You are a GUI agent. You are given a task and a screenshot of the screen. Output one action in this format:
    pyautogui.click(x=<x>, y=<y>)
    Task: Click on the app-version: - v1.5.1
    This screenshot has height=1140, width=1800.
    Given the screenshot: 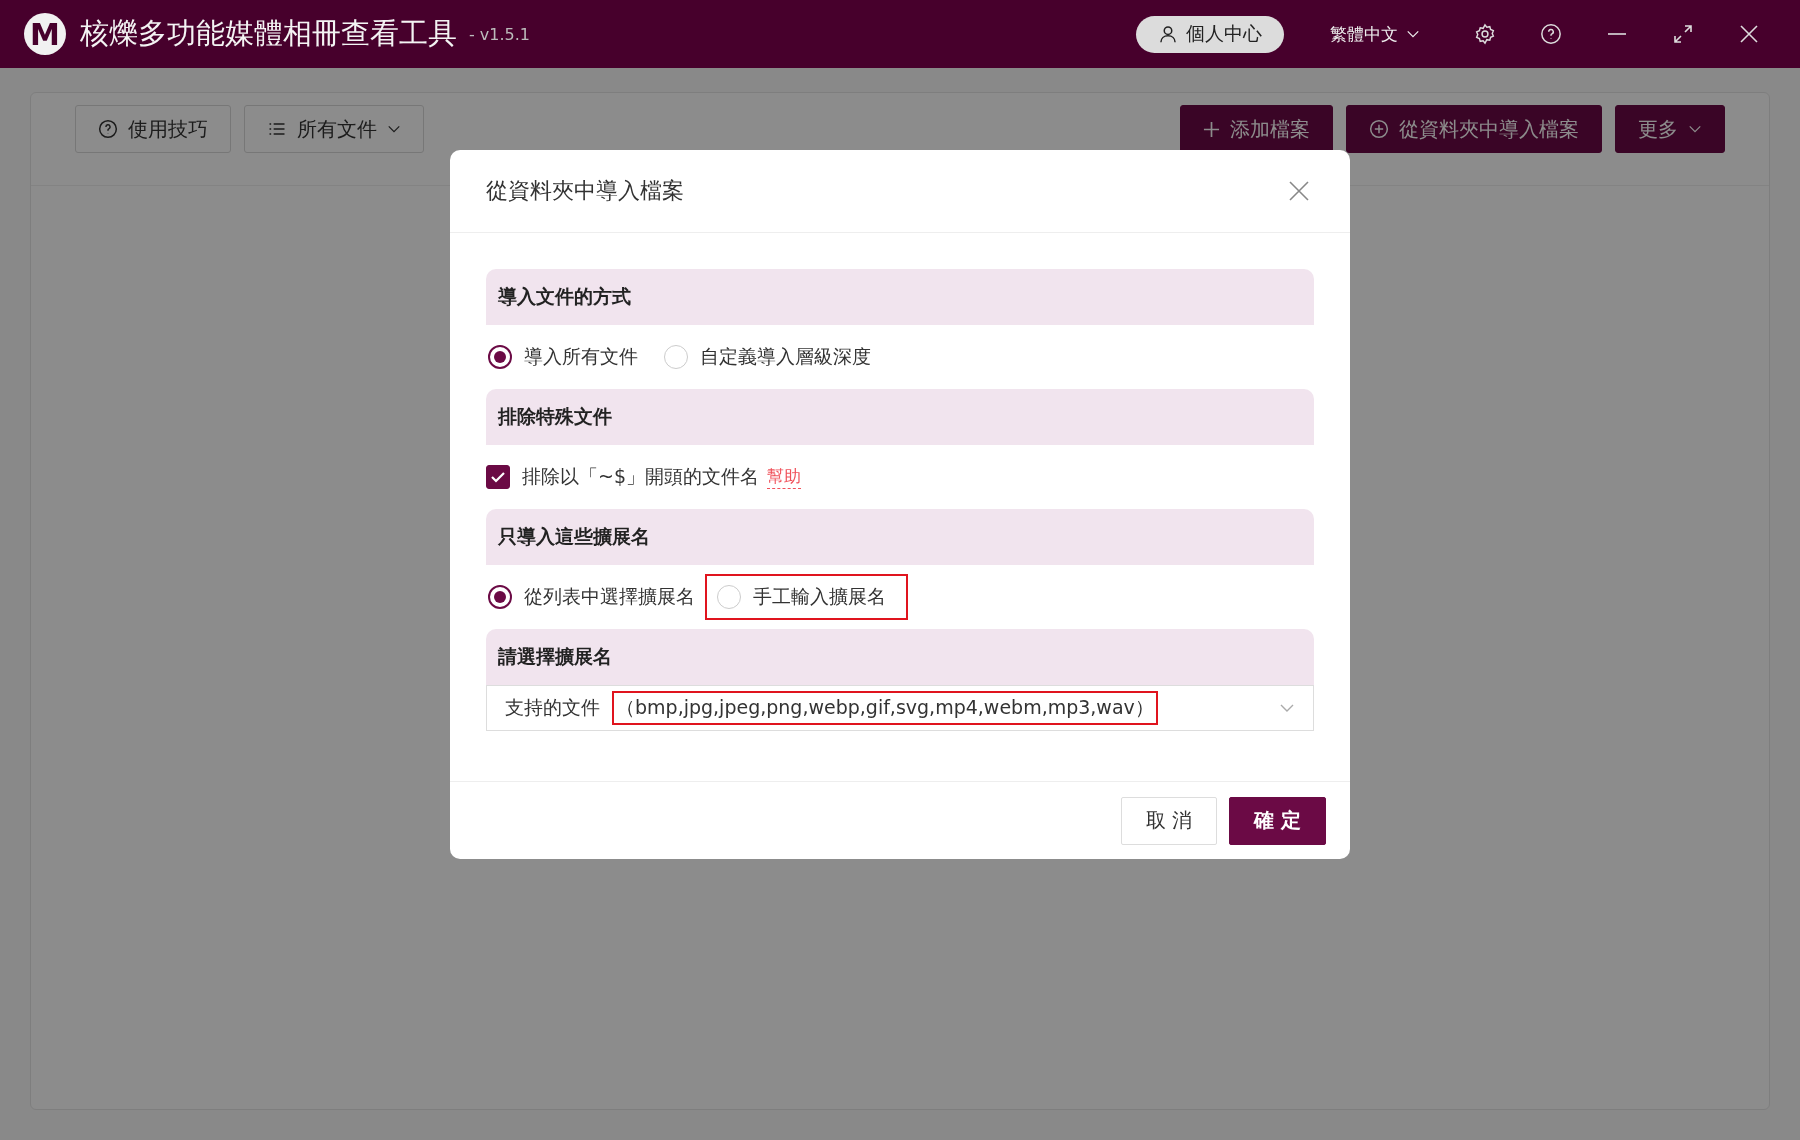 What is the action you would take?
    pyautogui.click(x=500, y=34)
    